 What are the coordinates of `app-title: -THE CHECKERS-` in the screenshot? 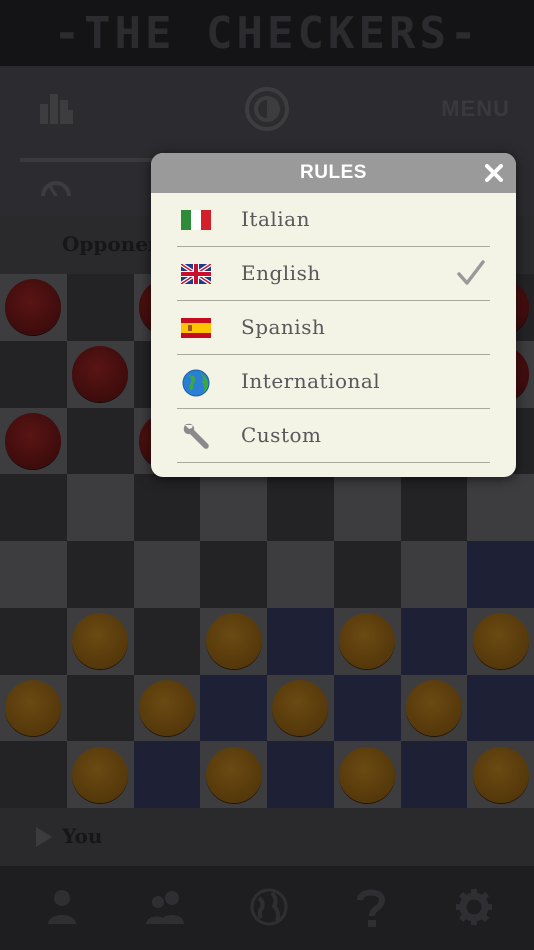 It's located at (267, 33).